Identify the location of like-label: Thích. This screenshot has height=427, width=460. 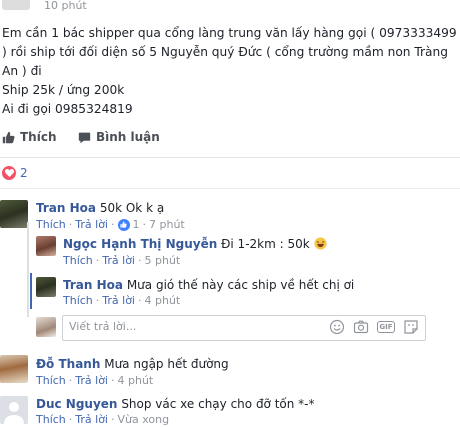
(38, 137).